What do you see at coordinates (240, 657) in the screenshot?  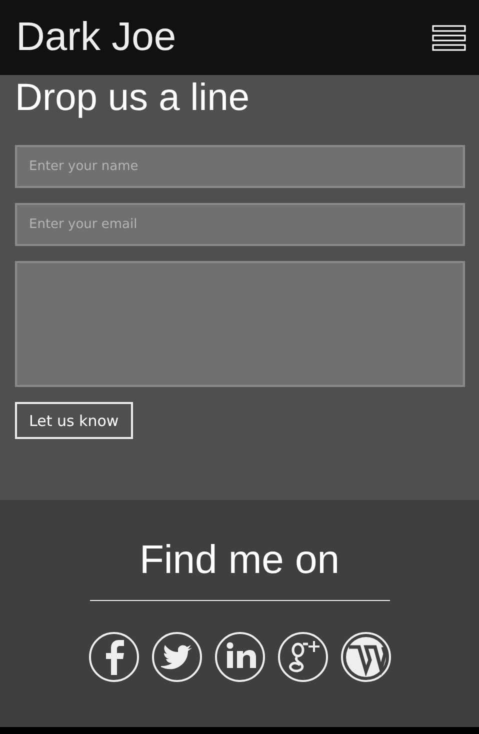 I see `in-letters-icon` at bounding box center [240, 657].